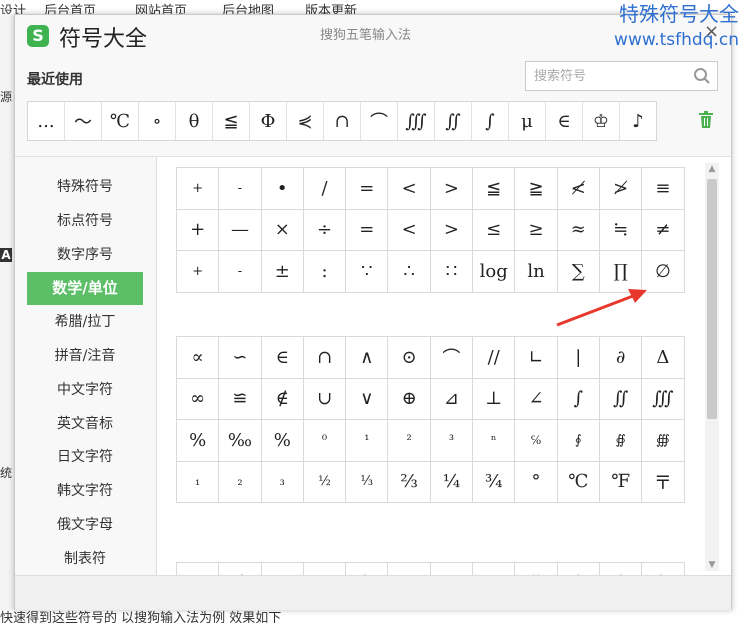 The width and height of the screenshot is (745, 623). What do you see at coordinates (85, 457) in the screenshot?
I see `category-item: 日文字符` at bounding box center [85, 457].